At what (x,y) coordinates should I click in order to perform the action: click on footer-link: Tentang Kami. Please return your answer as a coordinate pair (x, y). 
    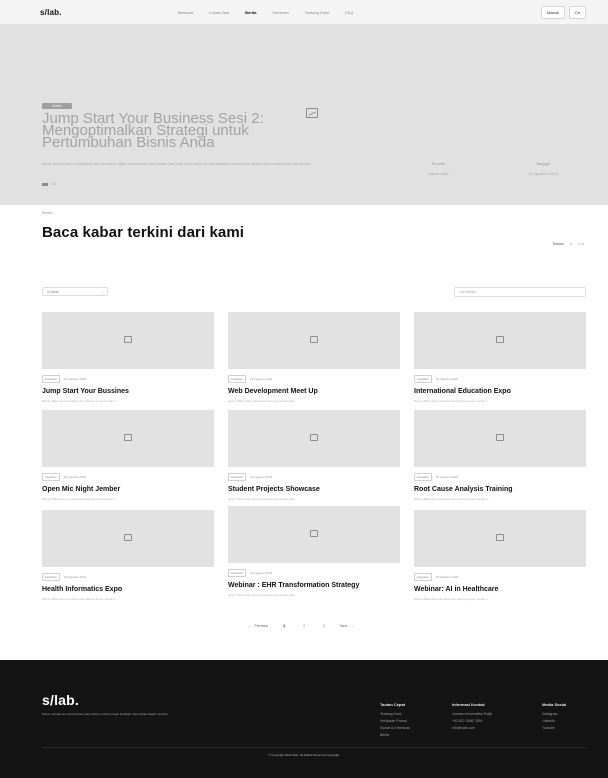
    Looking at the image, I should click on (395, 714).